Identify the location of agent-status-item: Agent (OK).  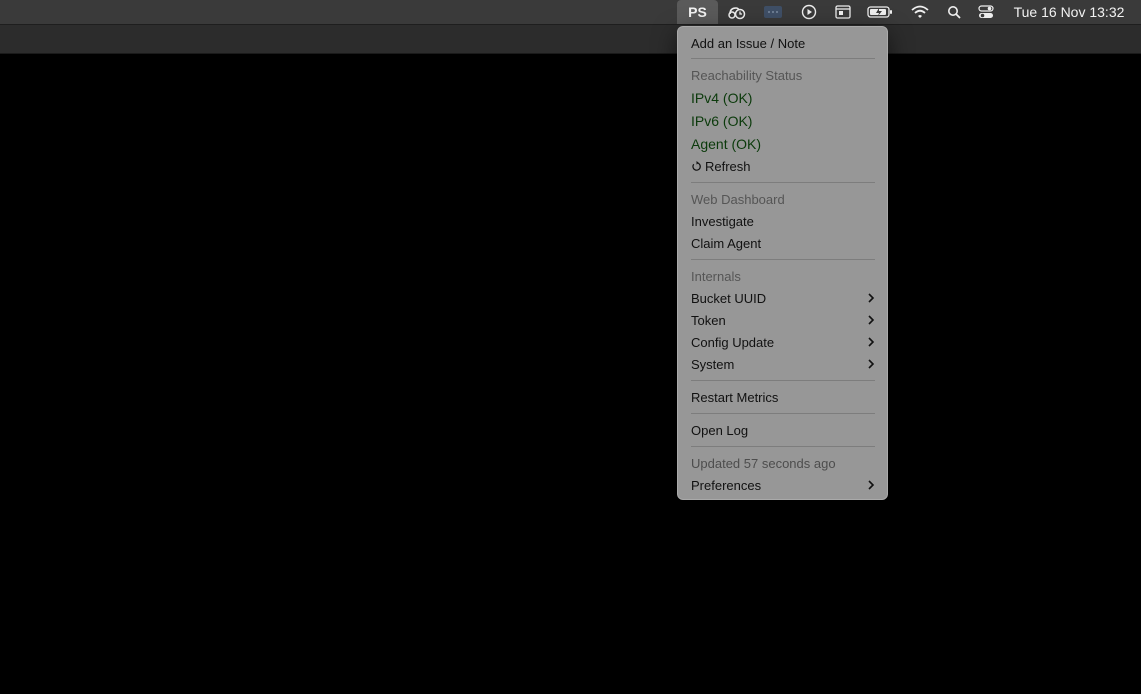
(784, 144).